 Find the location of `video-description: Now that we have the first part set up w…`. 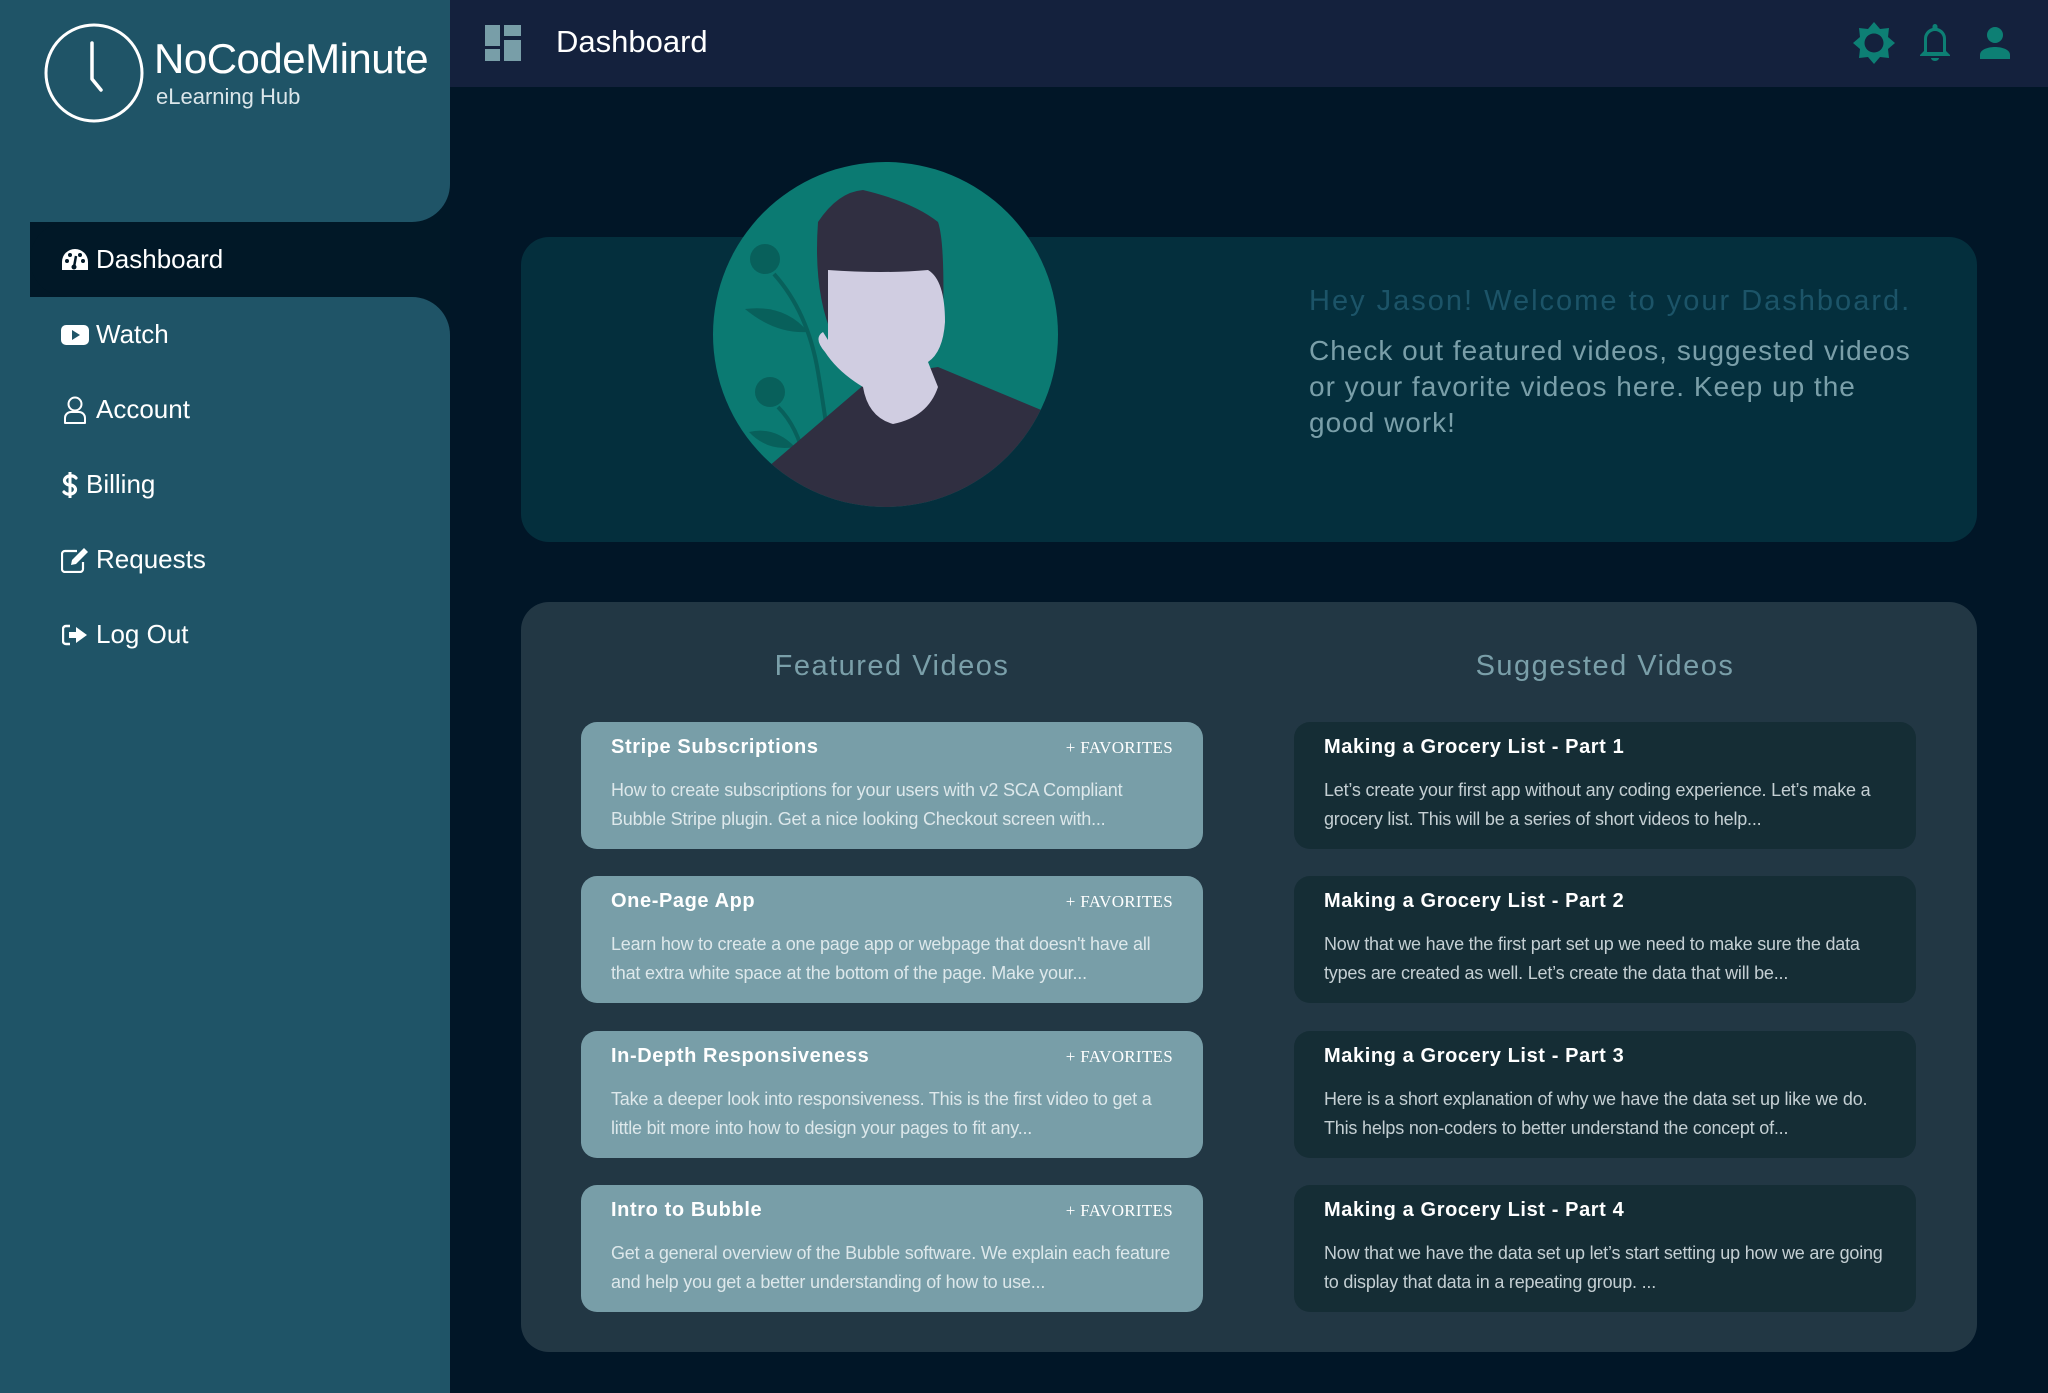

video-description: Now that we have the first part set up w… is located at coordinates (1592, 958).